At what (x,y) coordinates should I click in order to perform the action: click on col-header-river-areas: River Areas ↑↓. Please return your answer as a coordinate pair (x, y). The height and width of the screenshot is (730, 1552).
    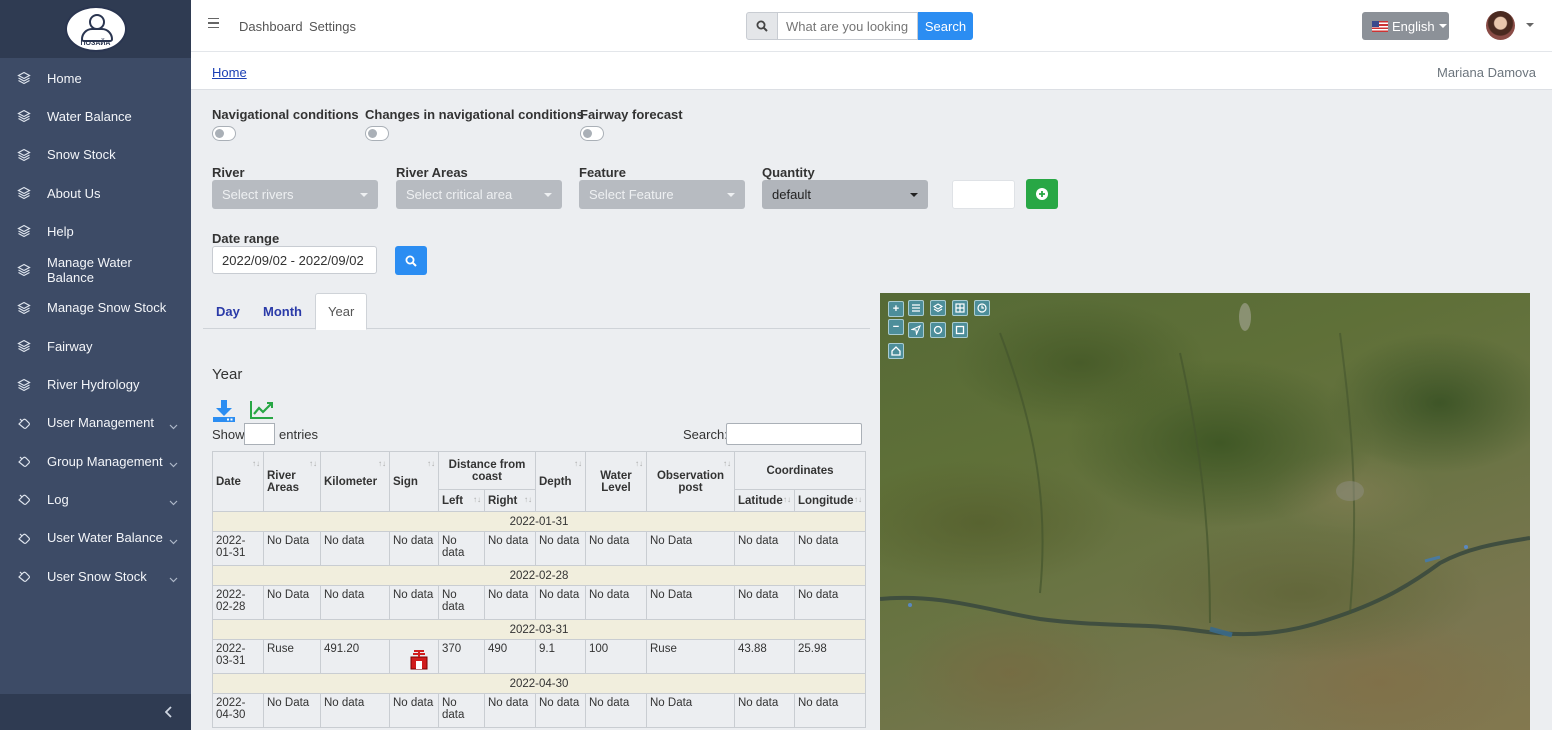
    Looking at the image, I should click on (292, 481).